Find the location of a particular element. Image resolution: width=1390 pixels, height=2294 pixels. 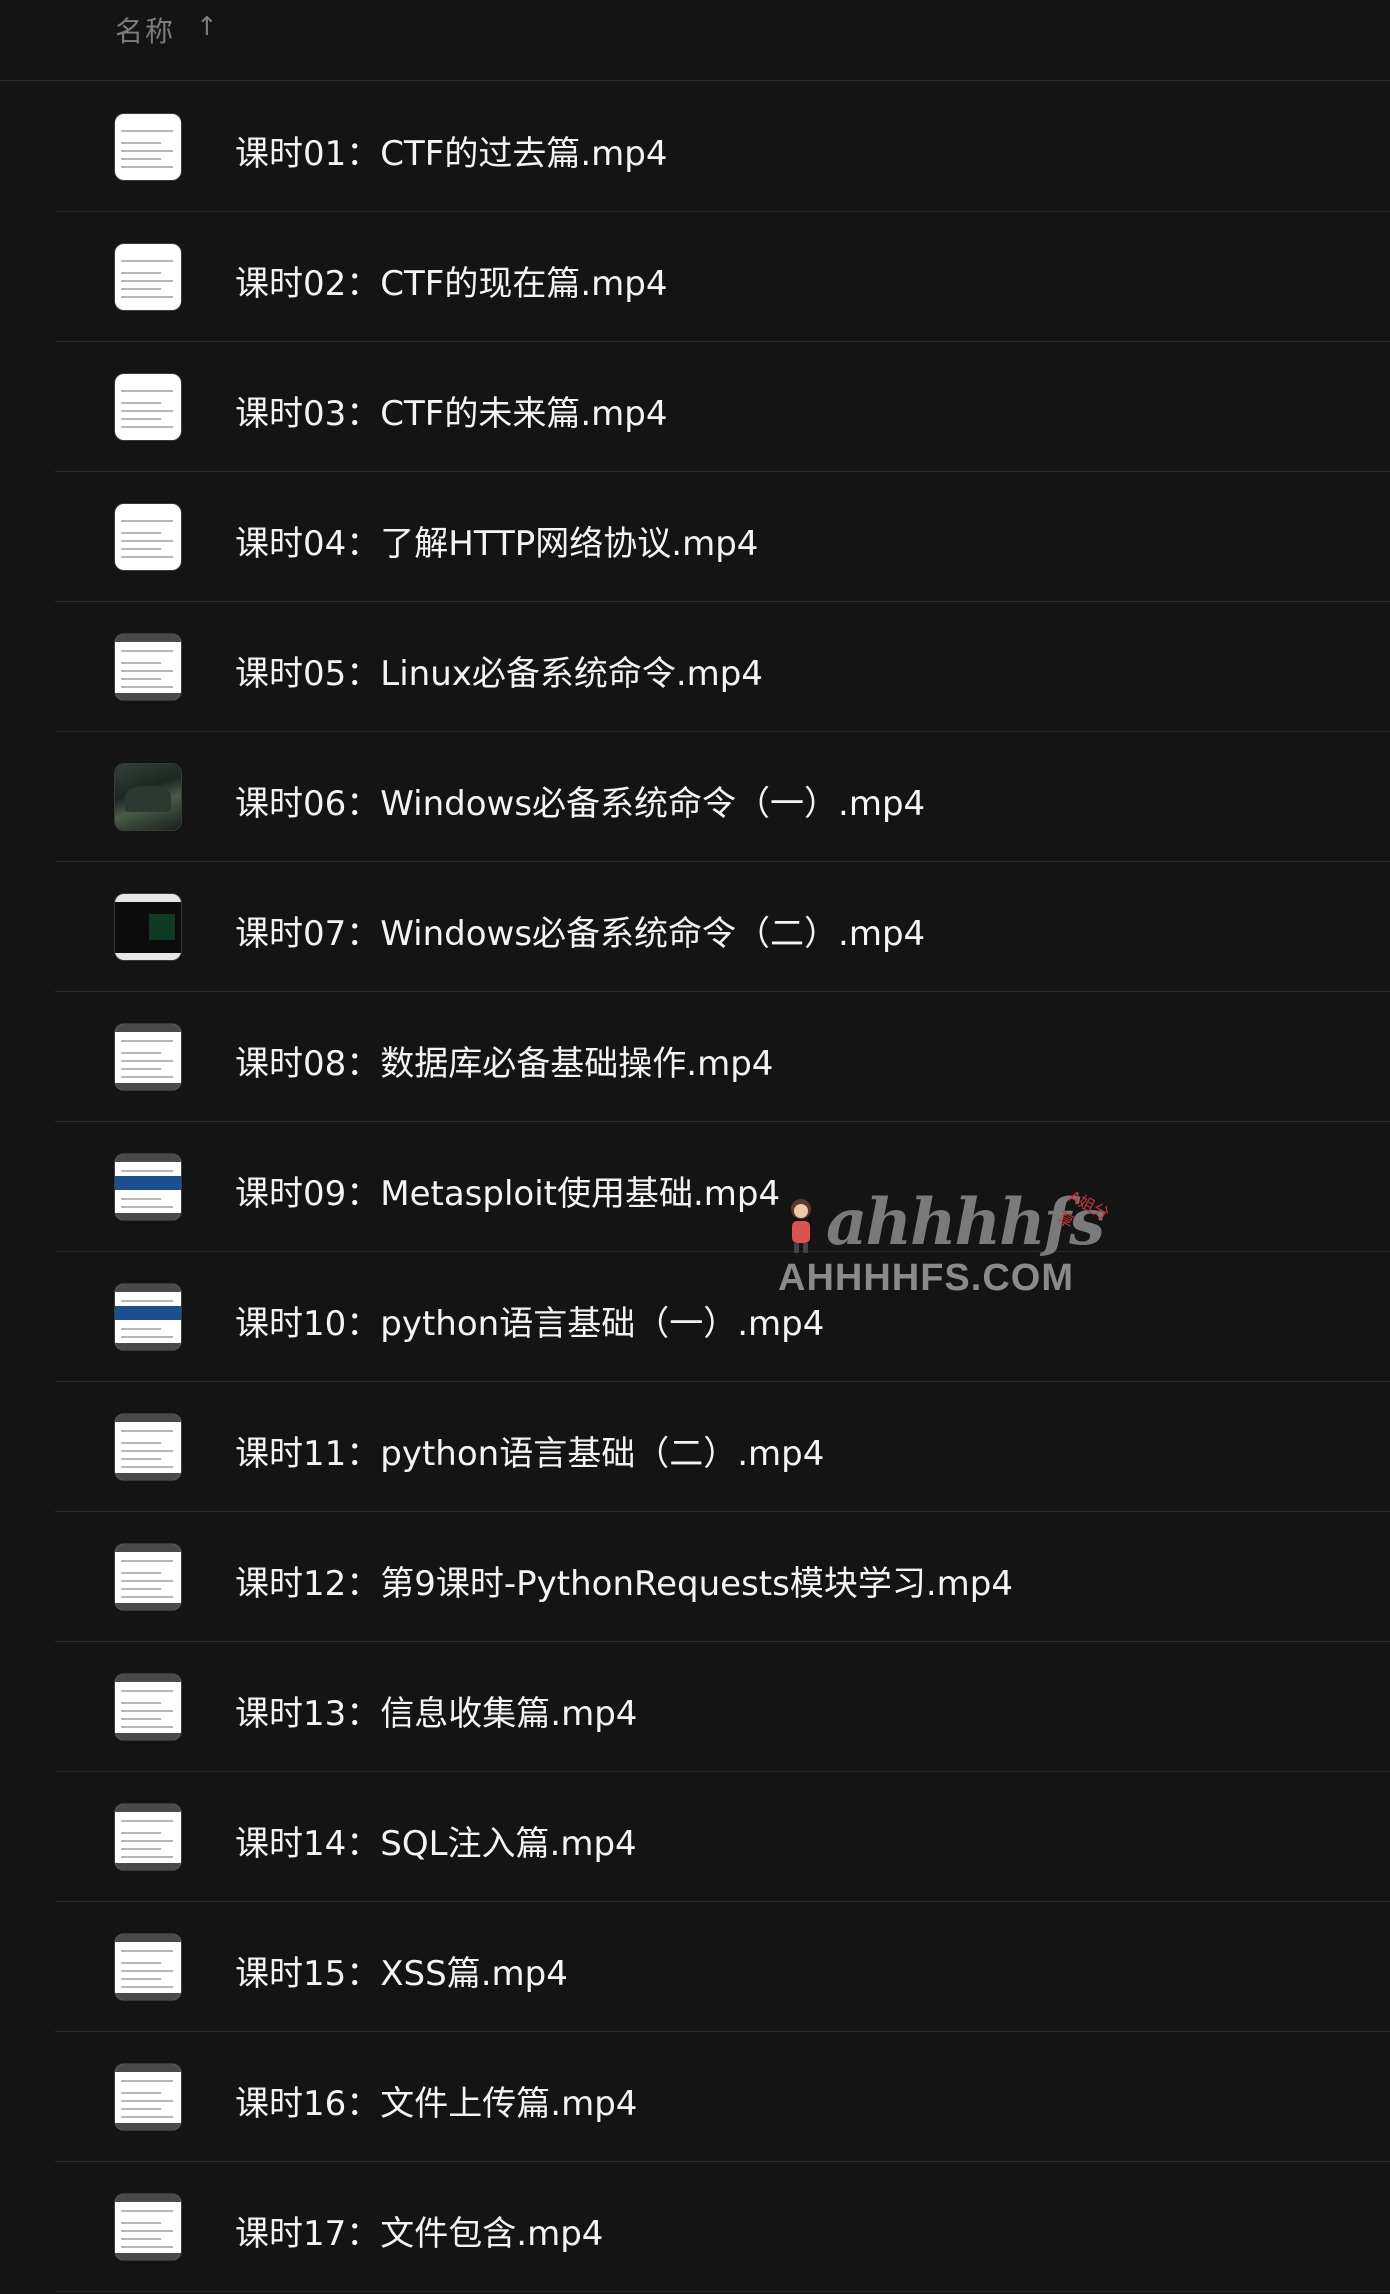

file-row: 课时11：python语言基础（二）.mp4 is located at coordinates (722, 1447).